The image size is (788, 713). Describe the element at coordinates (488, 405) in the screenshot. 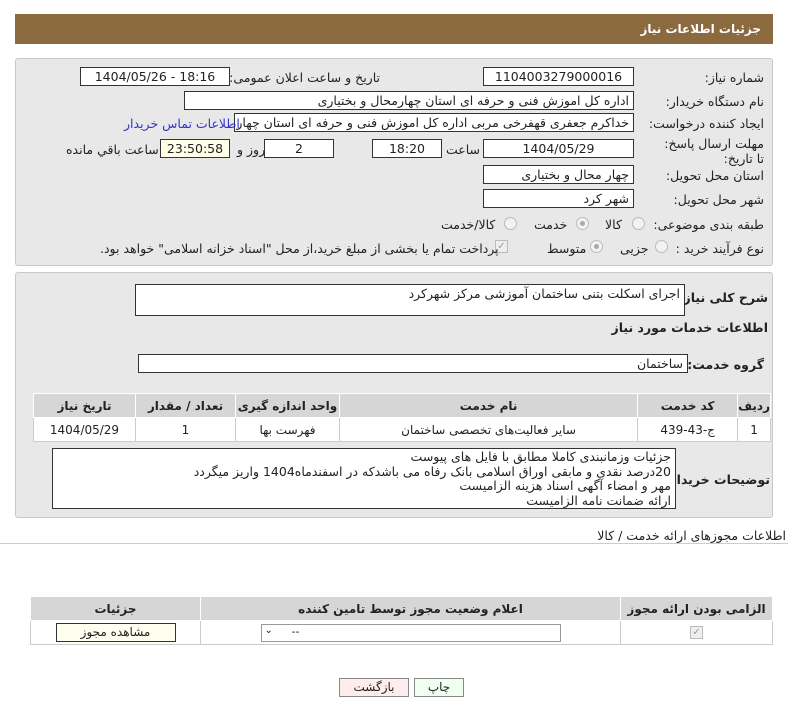

I see `col-name: نام خدمت` at that location.